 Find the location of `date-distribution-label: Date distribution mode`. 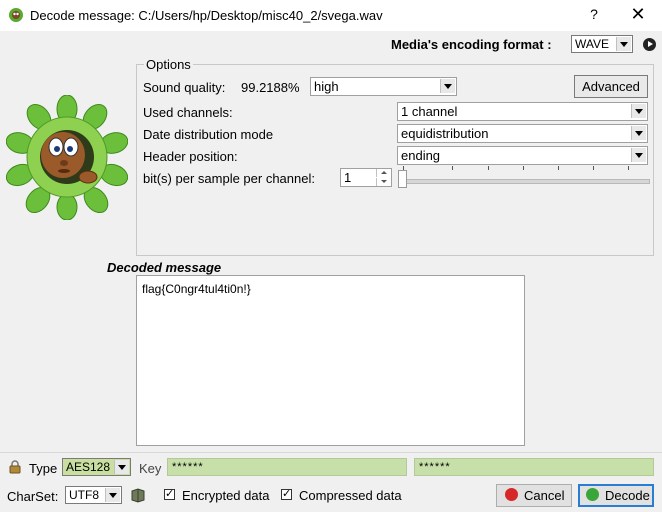

date-distribution-label: Date distribution mode is located at coordinates (208, 134).